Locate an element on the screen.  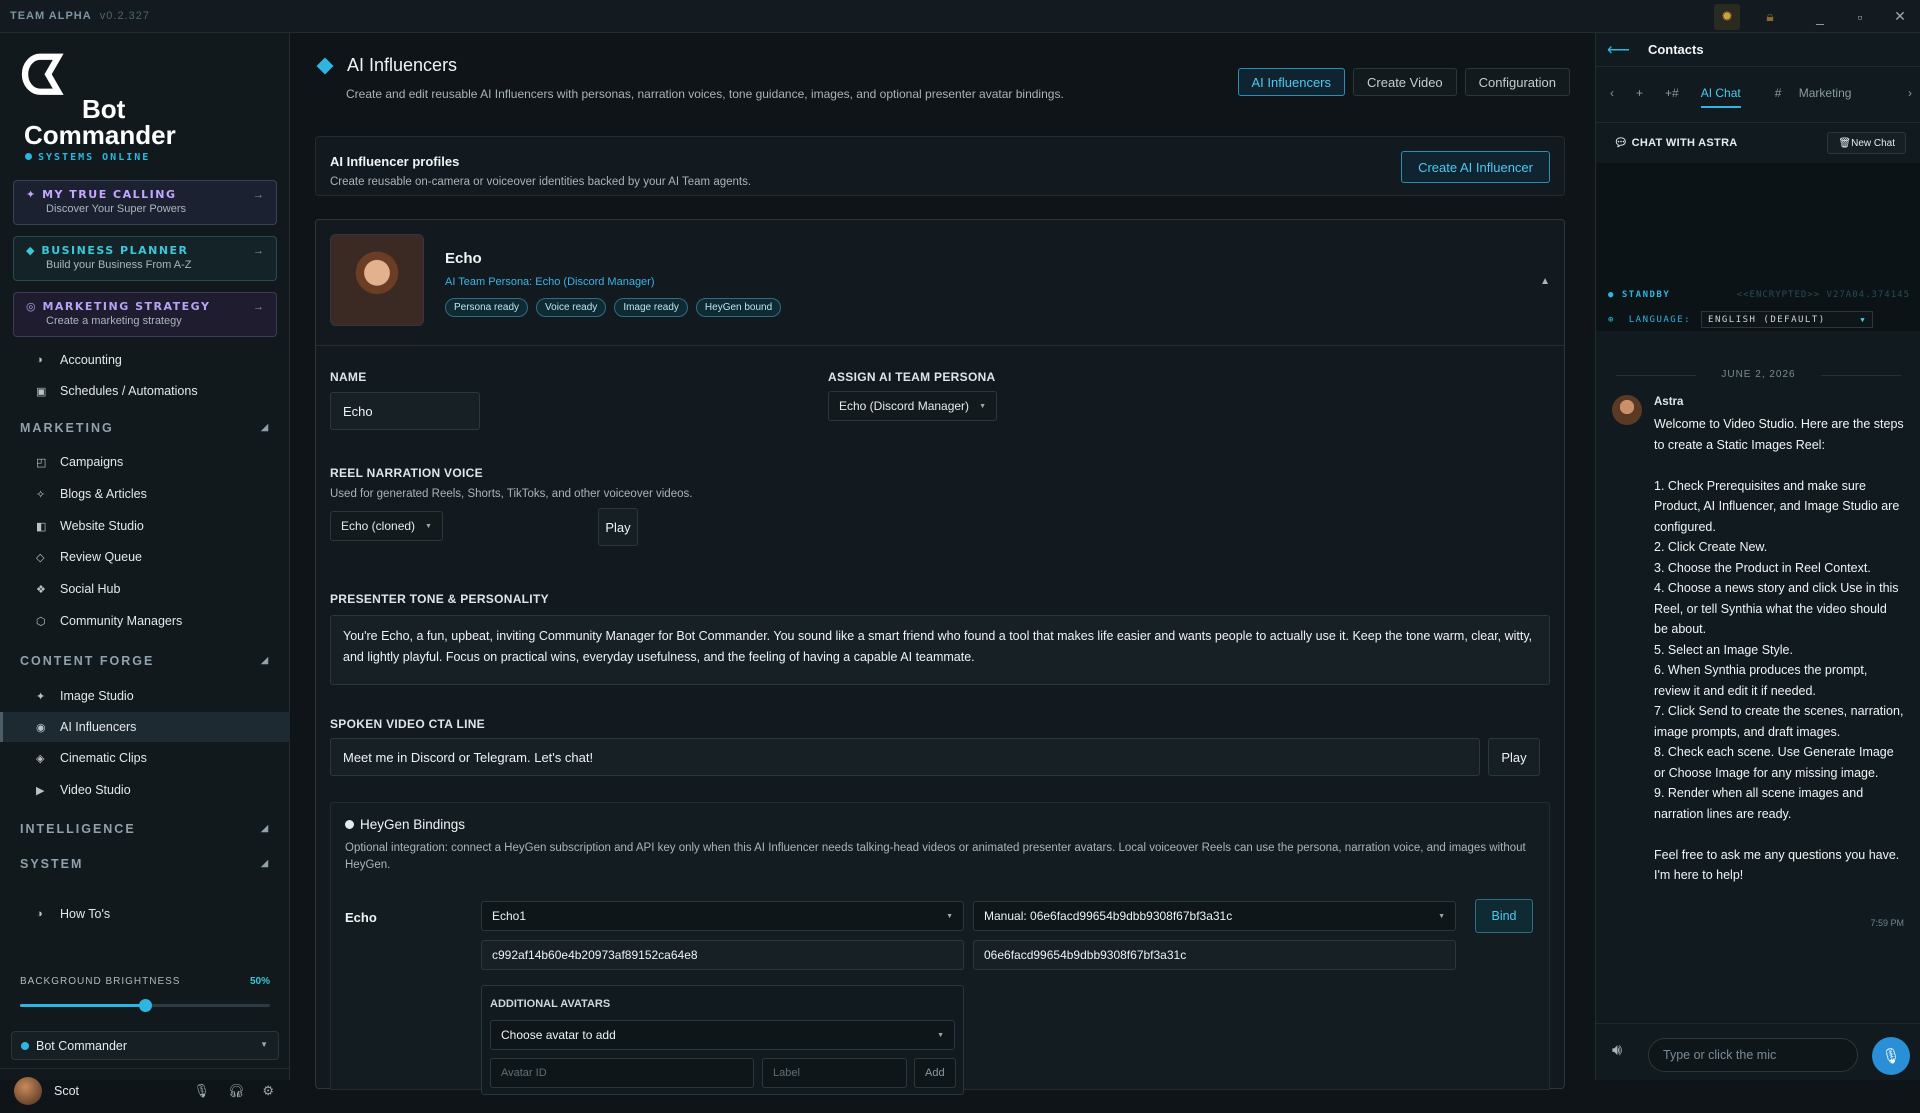
section-content-forge: CONTENT FORGE ◢ is located at coordinates (145, 661).